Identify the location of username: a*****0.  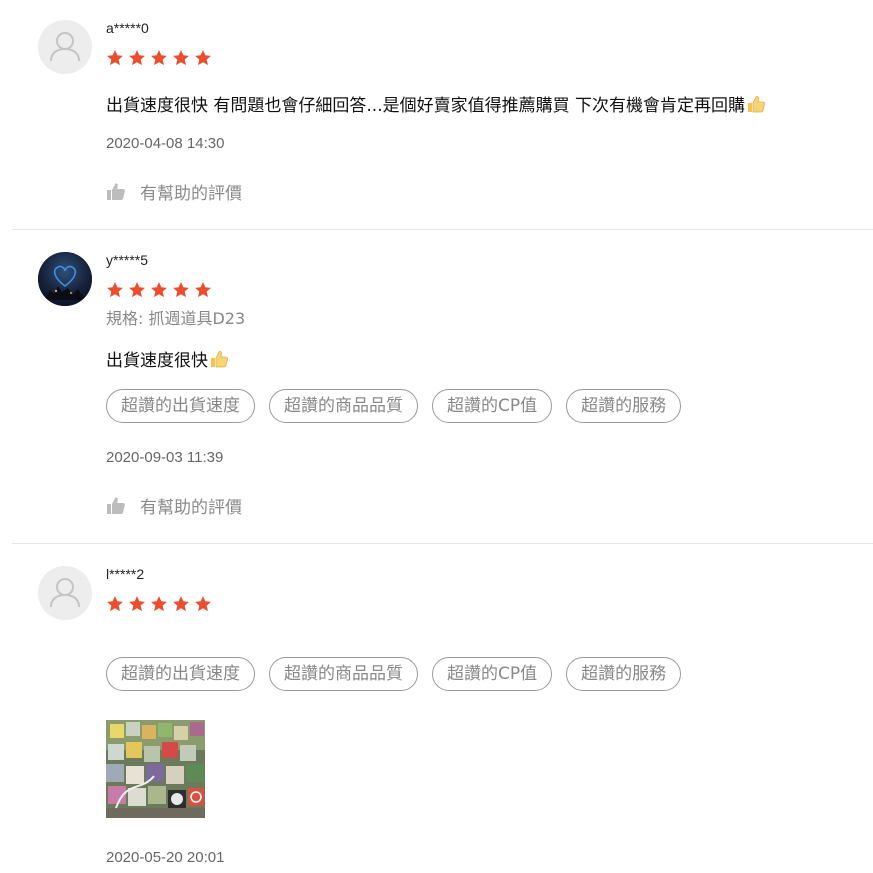
(127, 28).